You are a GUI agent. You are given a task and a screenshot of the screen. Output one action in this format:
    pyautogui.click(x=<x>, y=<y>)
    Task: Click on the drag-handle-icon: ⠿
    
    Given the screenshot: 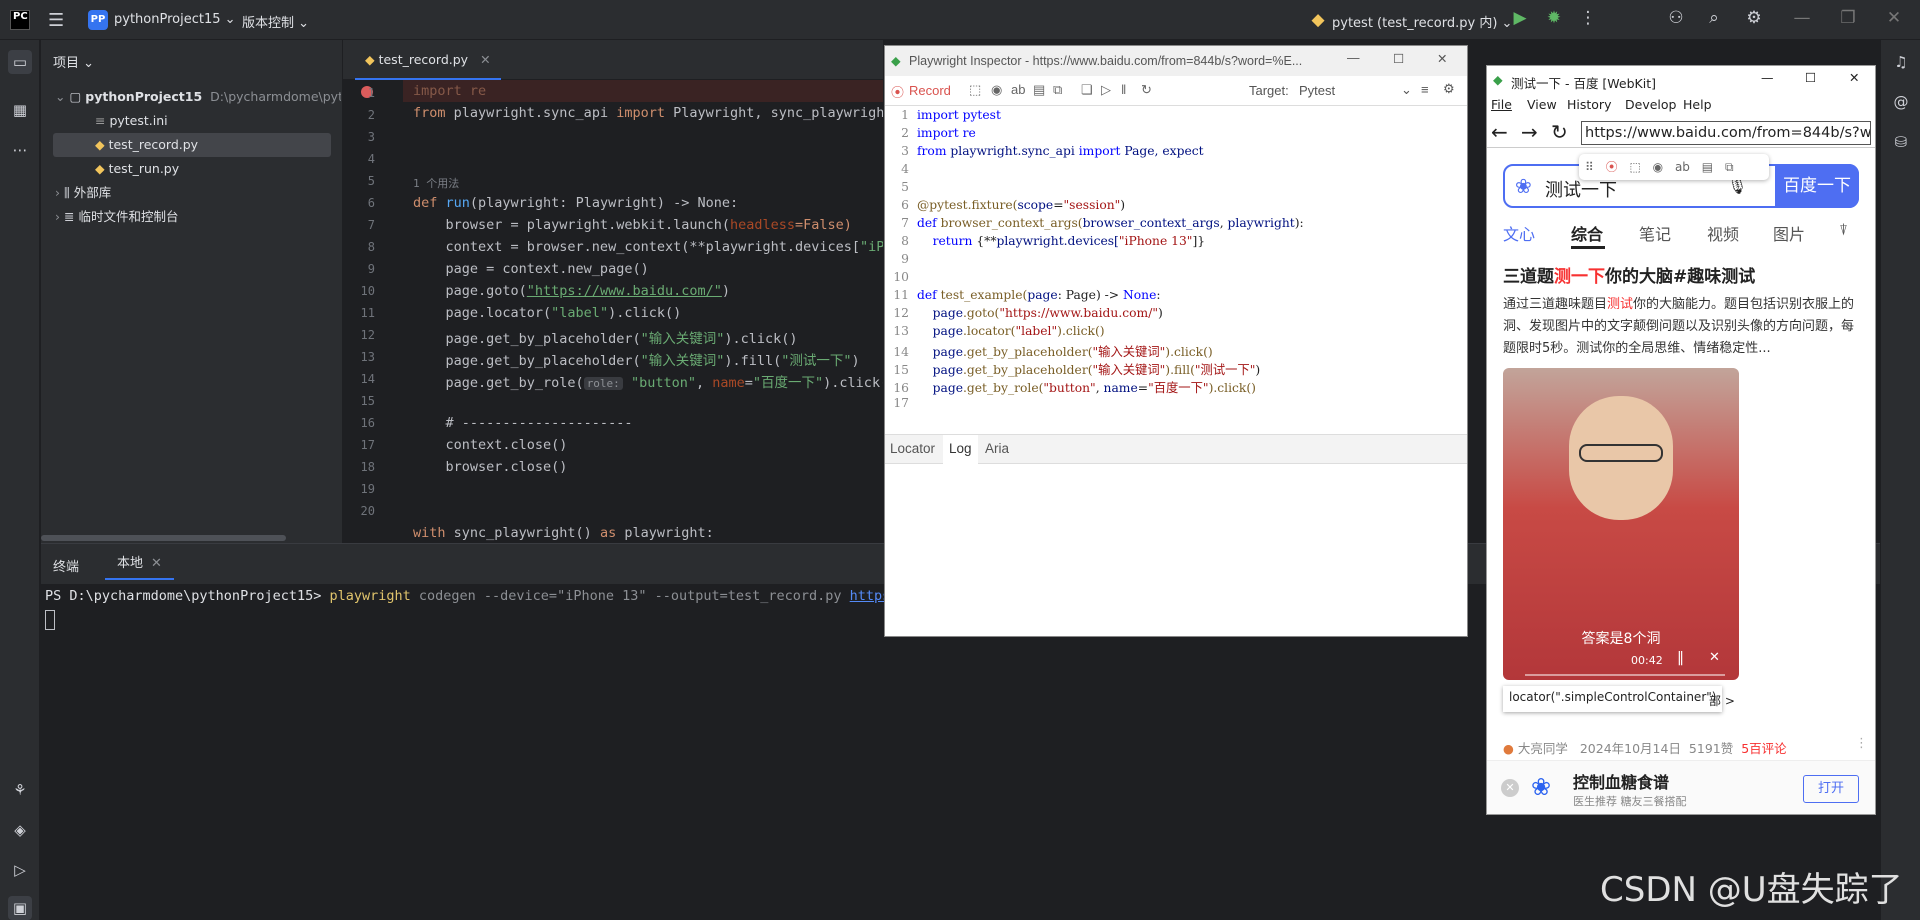 What is the action you would take?
    pyautogui.click(x=1589, y=167)
    